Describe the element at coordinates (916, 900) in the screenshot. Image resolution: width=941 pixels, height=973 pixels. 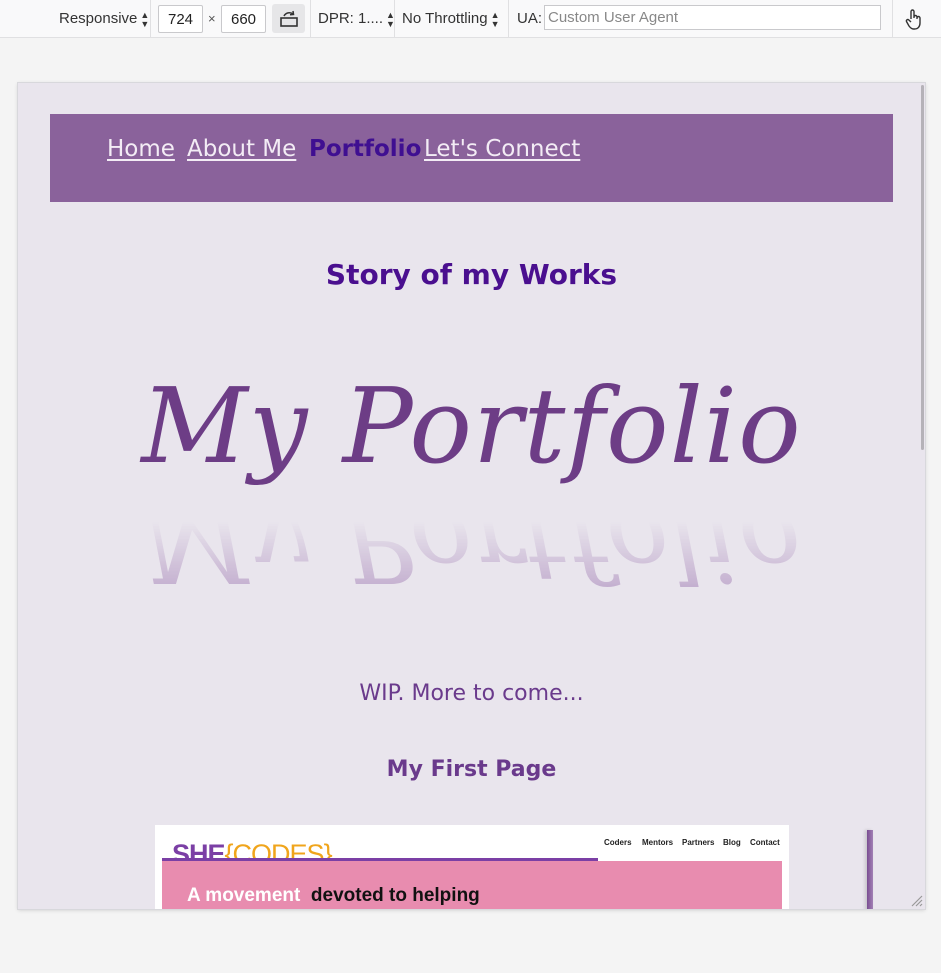
I see `resize-grip-icon` at that location.